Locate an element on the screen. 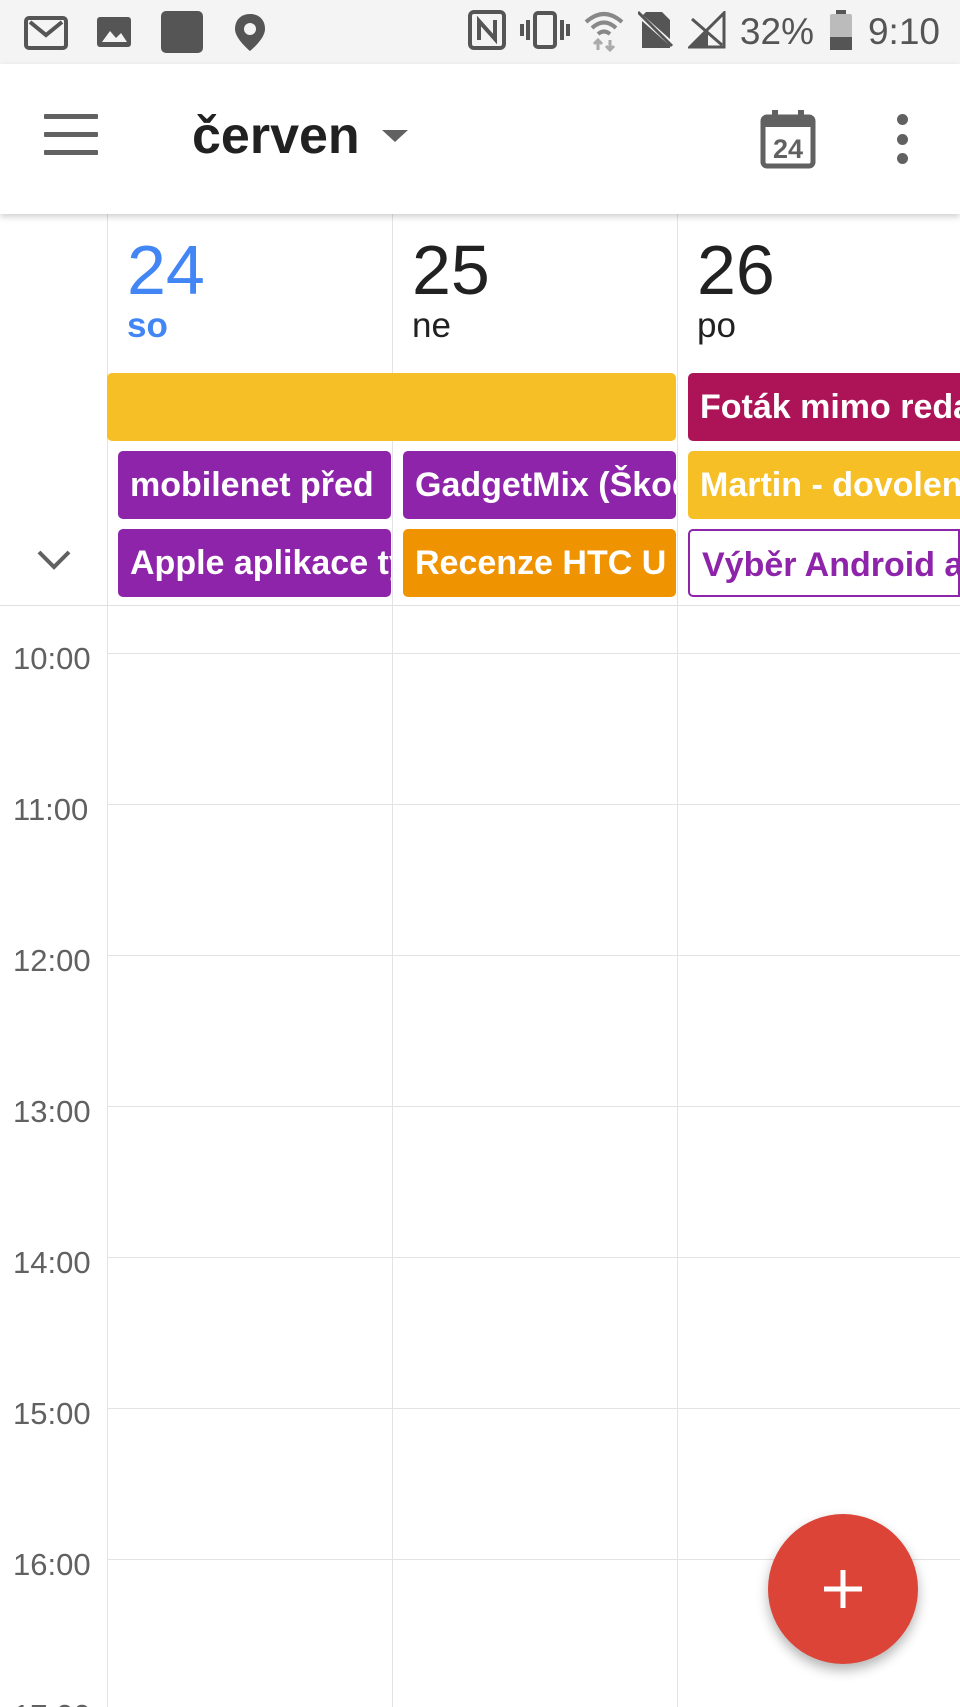 Image resolution: width=960 pixels, height=1707 pixels. day-number: 24 is located at coordinates (166, 270).